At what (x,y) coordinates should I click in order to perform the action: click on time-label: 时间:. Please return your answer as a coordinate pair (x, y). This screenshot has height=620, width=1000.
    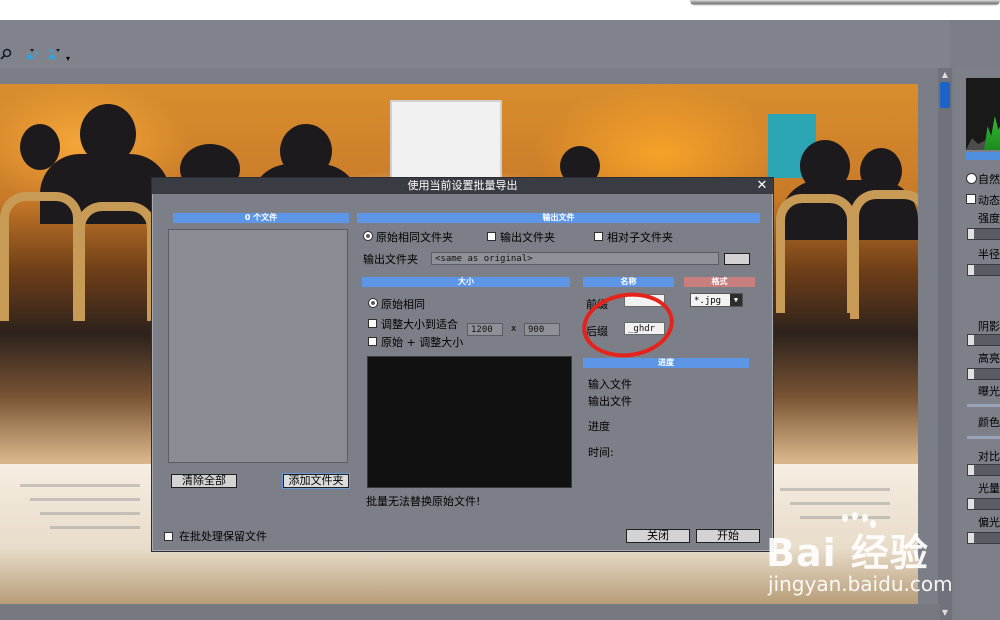
    Looking at the image, I should click on (601, 452).